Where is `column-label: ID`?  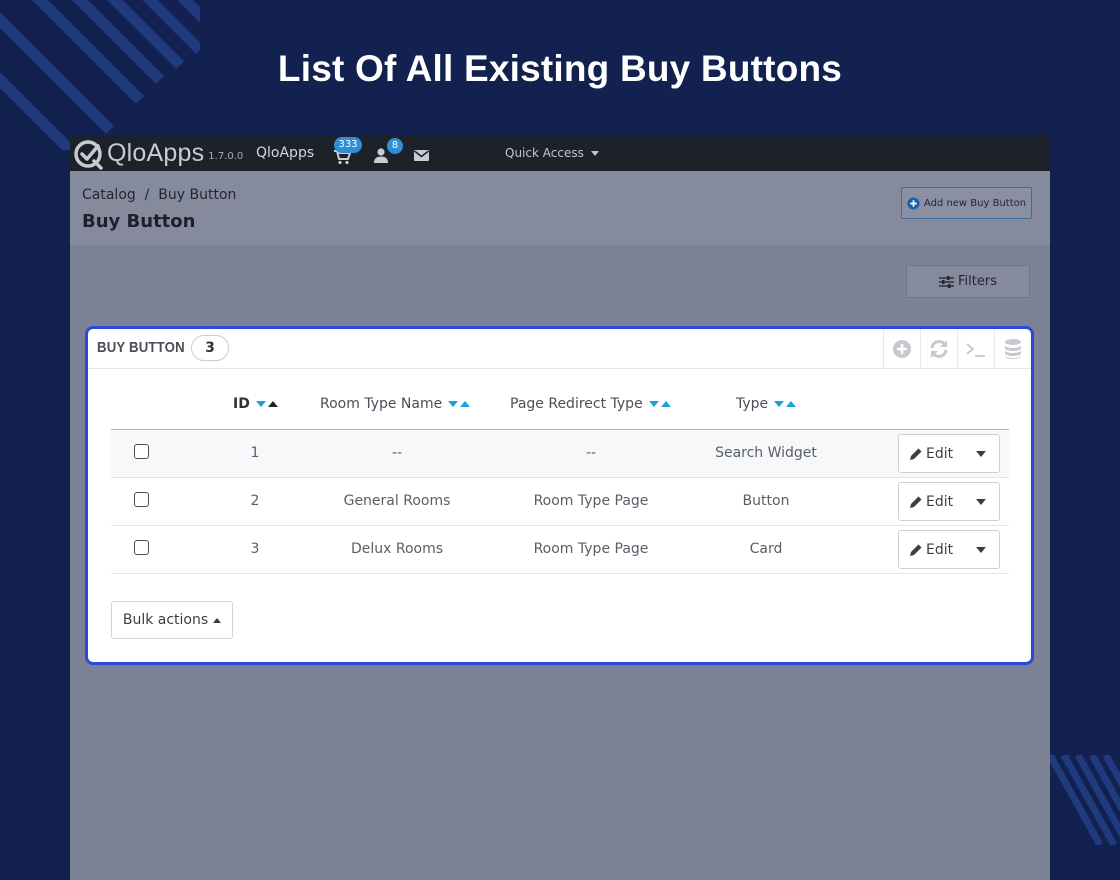
column-label: ID is located at coordinates (241, 404).